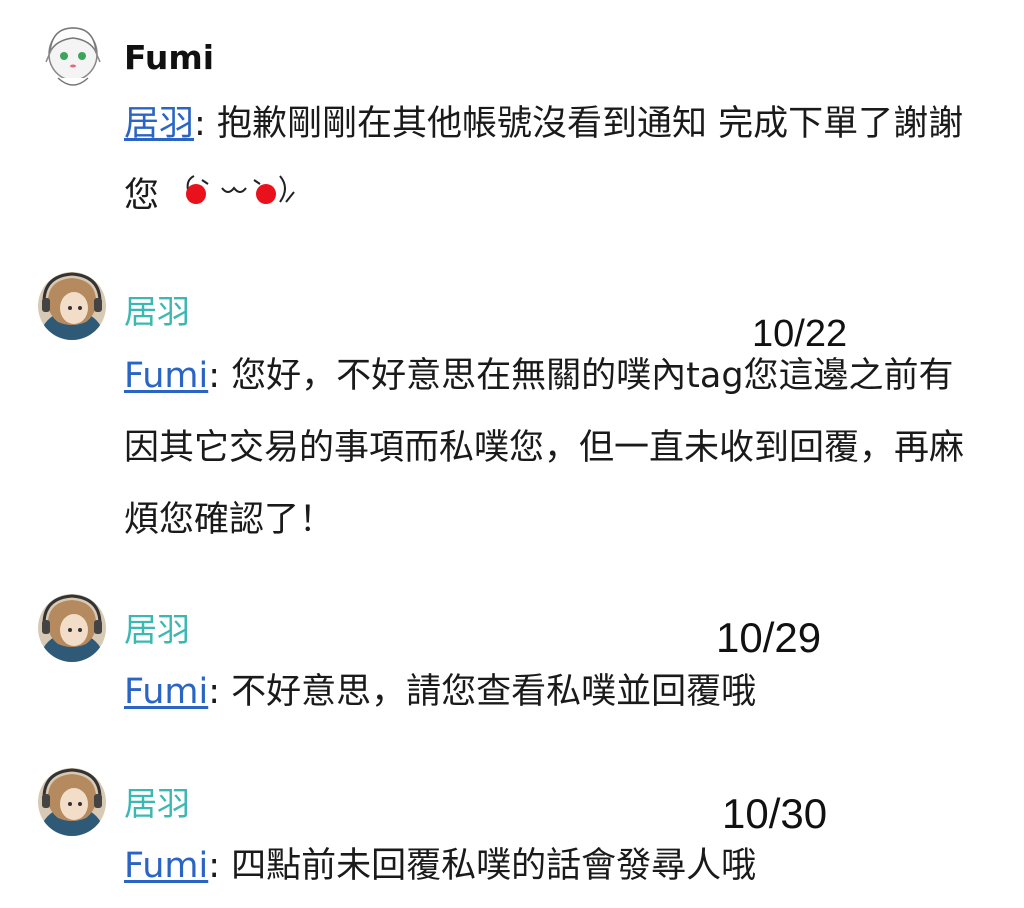 Image resolution: width=1024 pixels, height=908 pixels. What do you see at coordinates (554, 160) in the screenshot?
I see `comment-text: 居羽: 抱歉剛剛在其他帳號沒看到通知 完成下單了謝謝您` at bounding box center [554, 160].